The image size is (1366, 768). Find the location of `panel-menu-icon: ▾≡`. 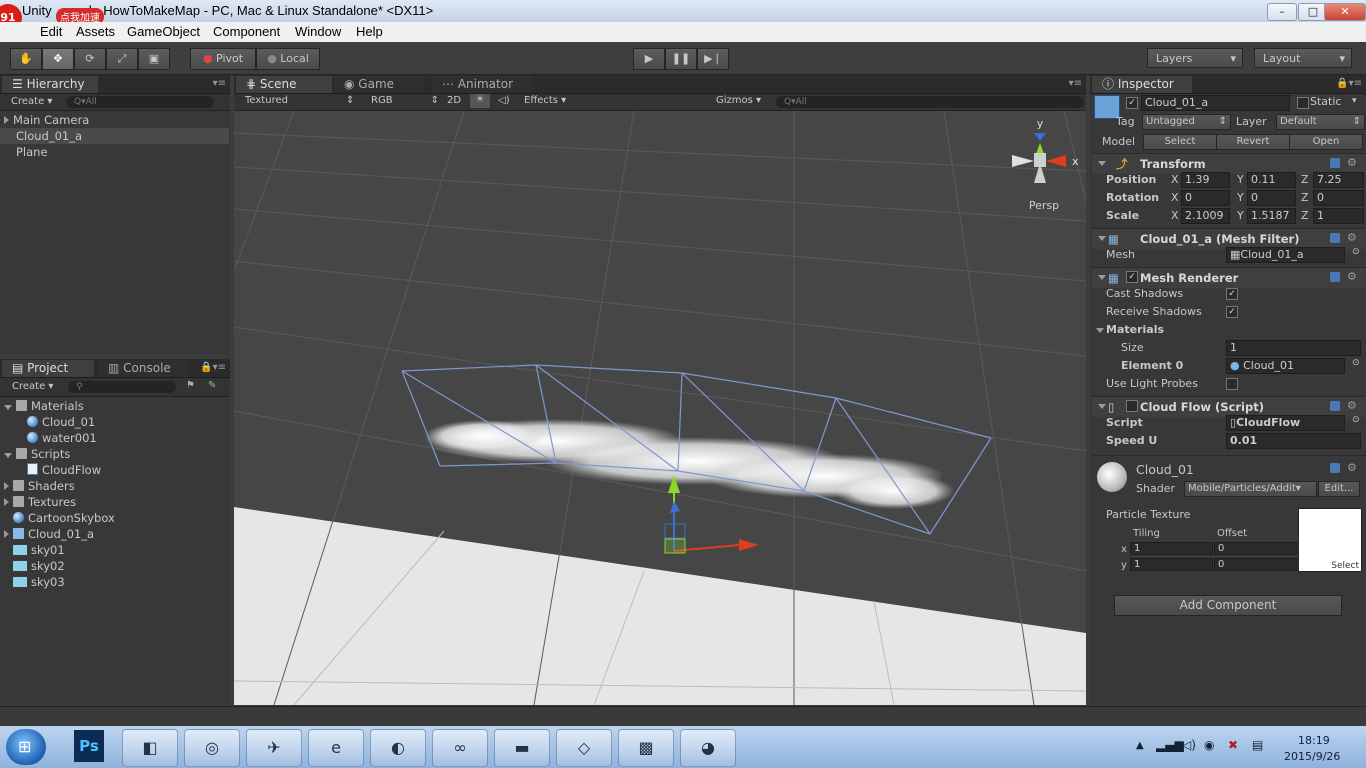

panel-menu-icon: ▾≡ is located at coordinates (1075, 83).